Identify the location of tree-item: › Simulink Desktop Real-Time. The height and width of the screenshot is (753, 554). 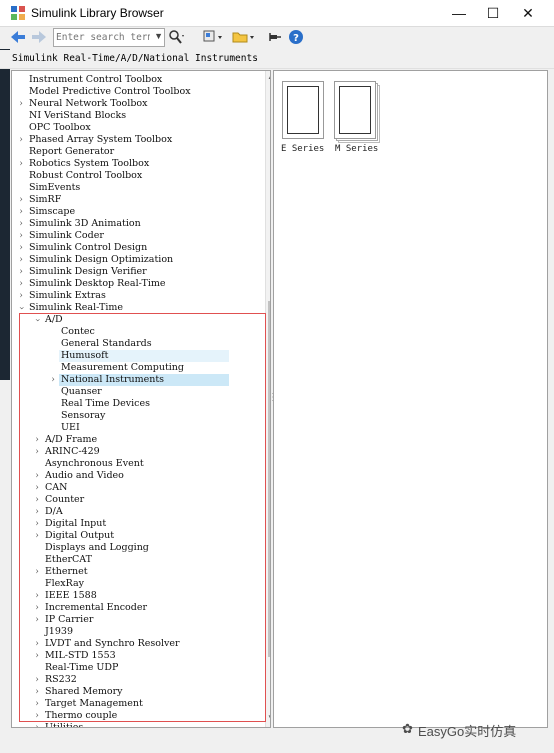
(137, 284).